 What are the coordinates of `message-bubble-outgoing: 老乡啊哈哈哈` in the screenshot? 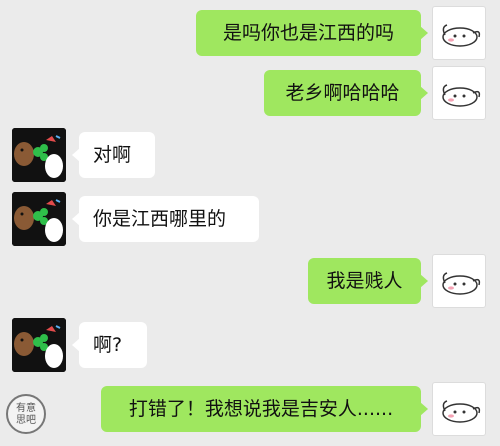 It's located at (346, 93).